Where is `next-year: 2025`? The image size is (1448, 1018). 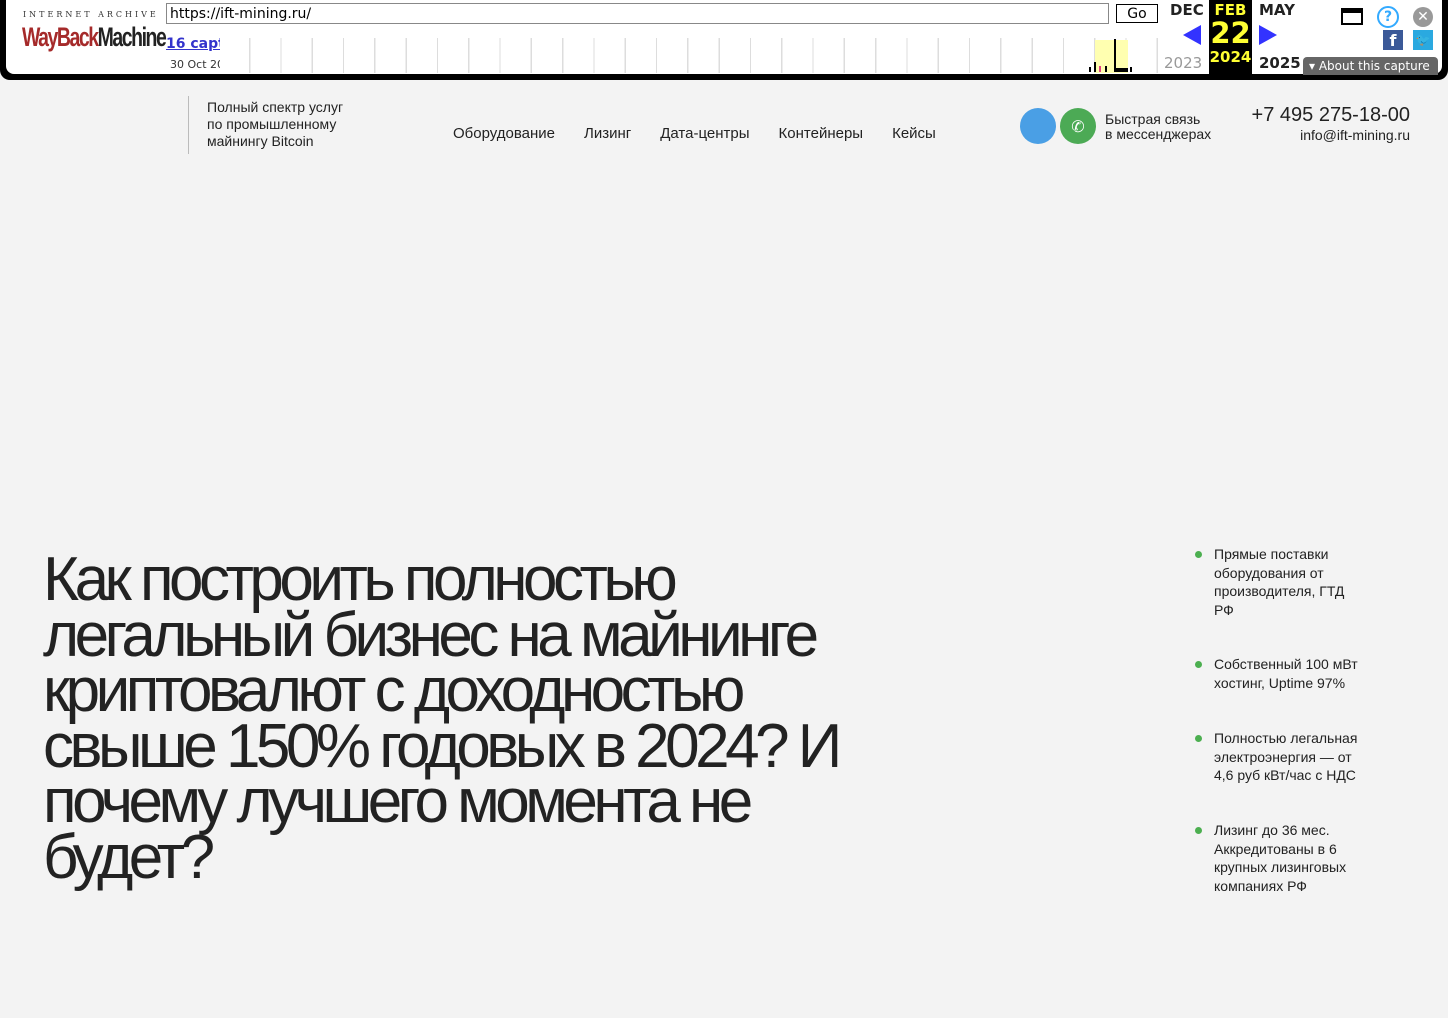 next-year: 2025 is located at coordinates (1280, 63).